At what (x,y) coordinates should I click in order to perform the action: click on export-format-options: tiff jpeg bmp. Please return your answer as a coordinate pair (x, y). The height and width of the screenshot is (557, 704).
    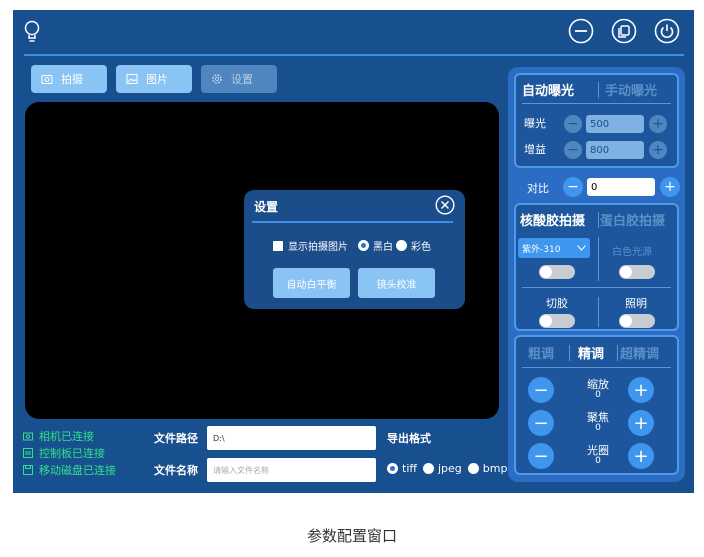
    Looking at the image, I should click on (447, 468).